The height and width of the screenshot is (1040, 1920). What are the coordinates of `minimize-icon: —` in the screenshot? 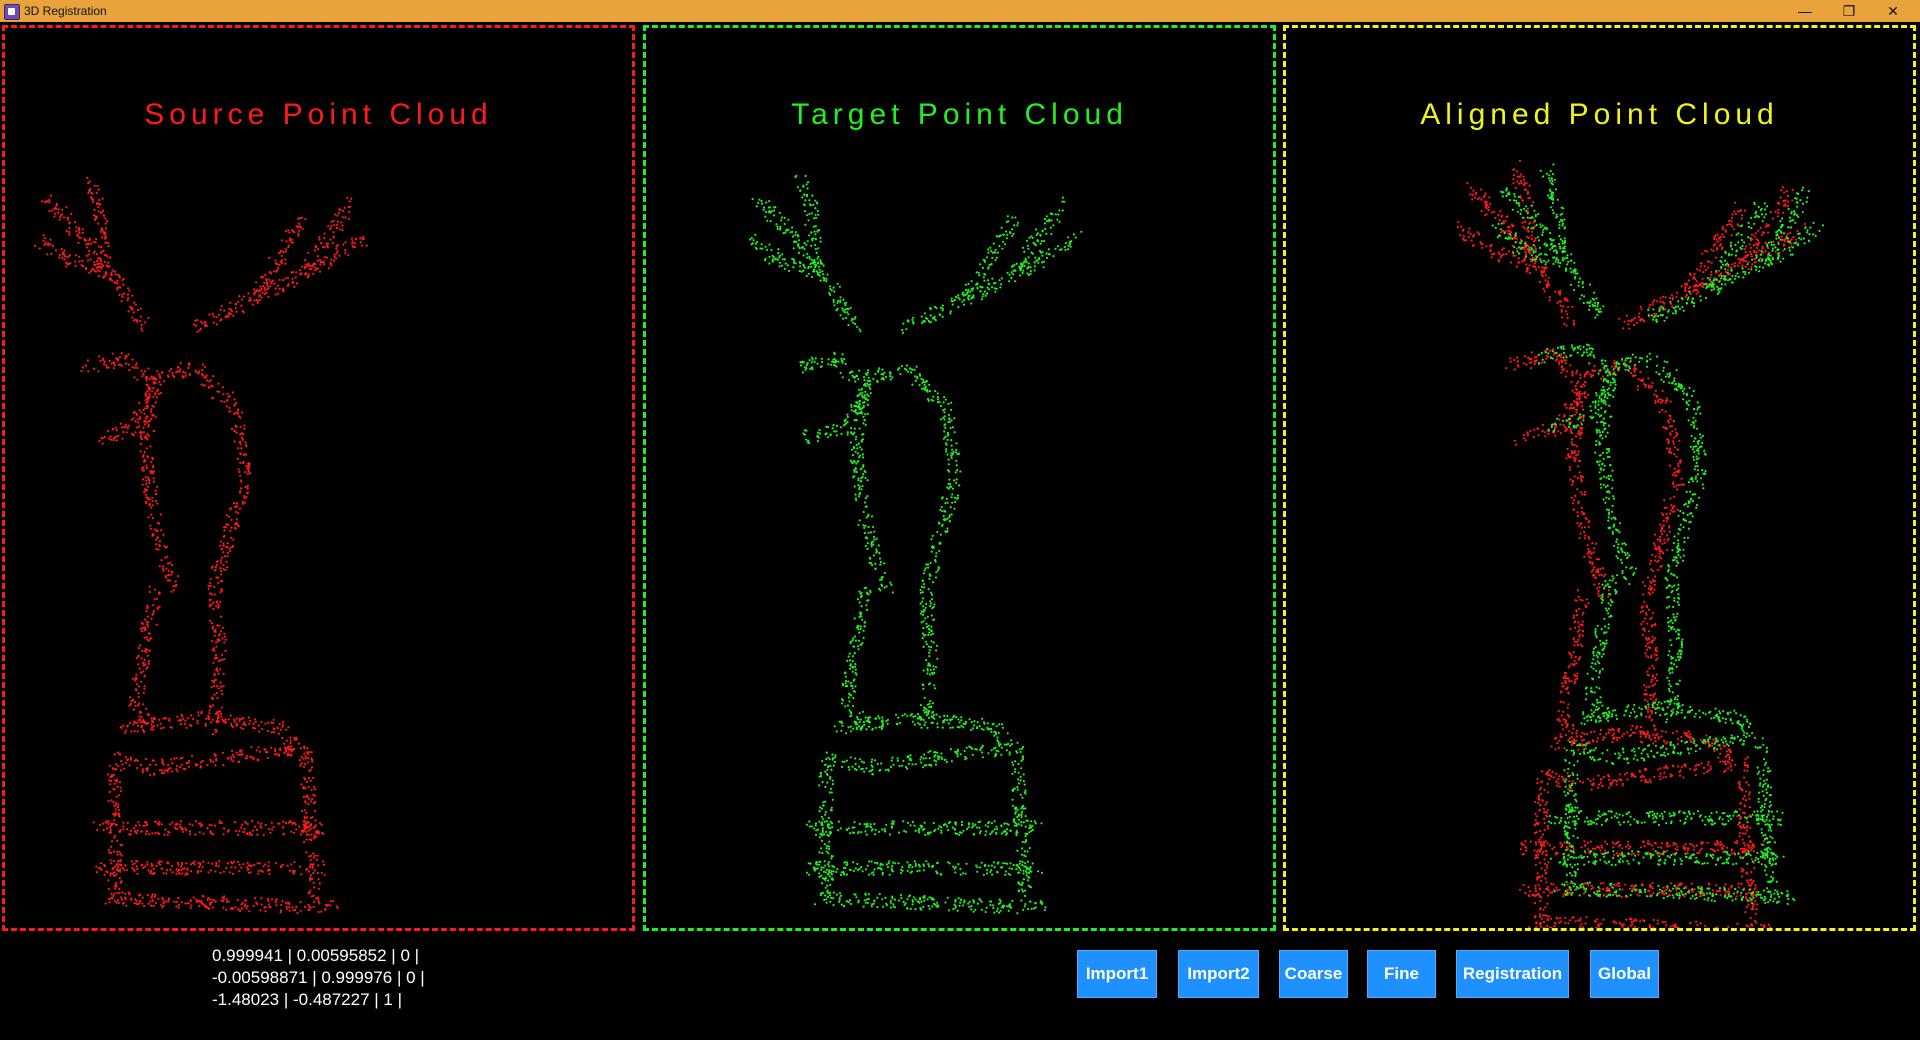 It's located at (1805, 11).